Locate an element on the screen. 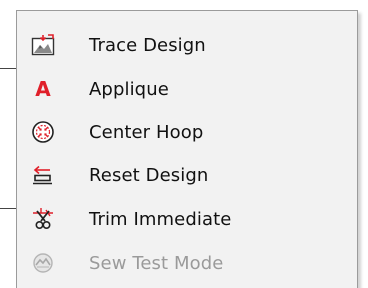 This screenshot has height=288, width=368. menu-item-label: Applique is located at coordinates (129, 89).